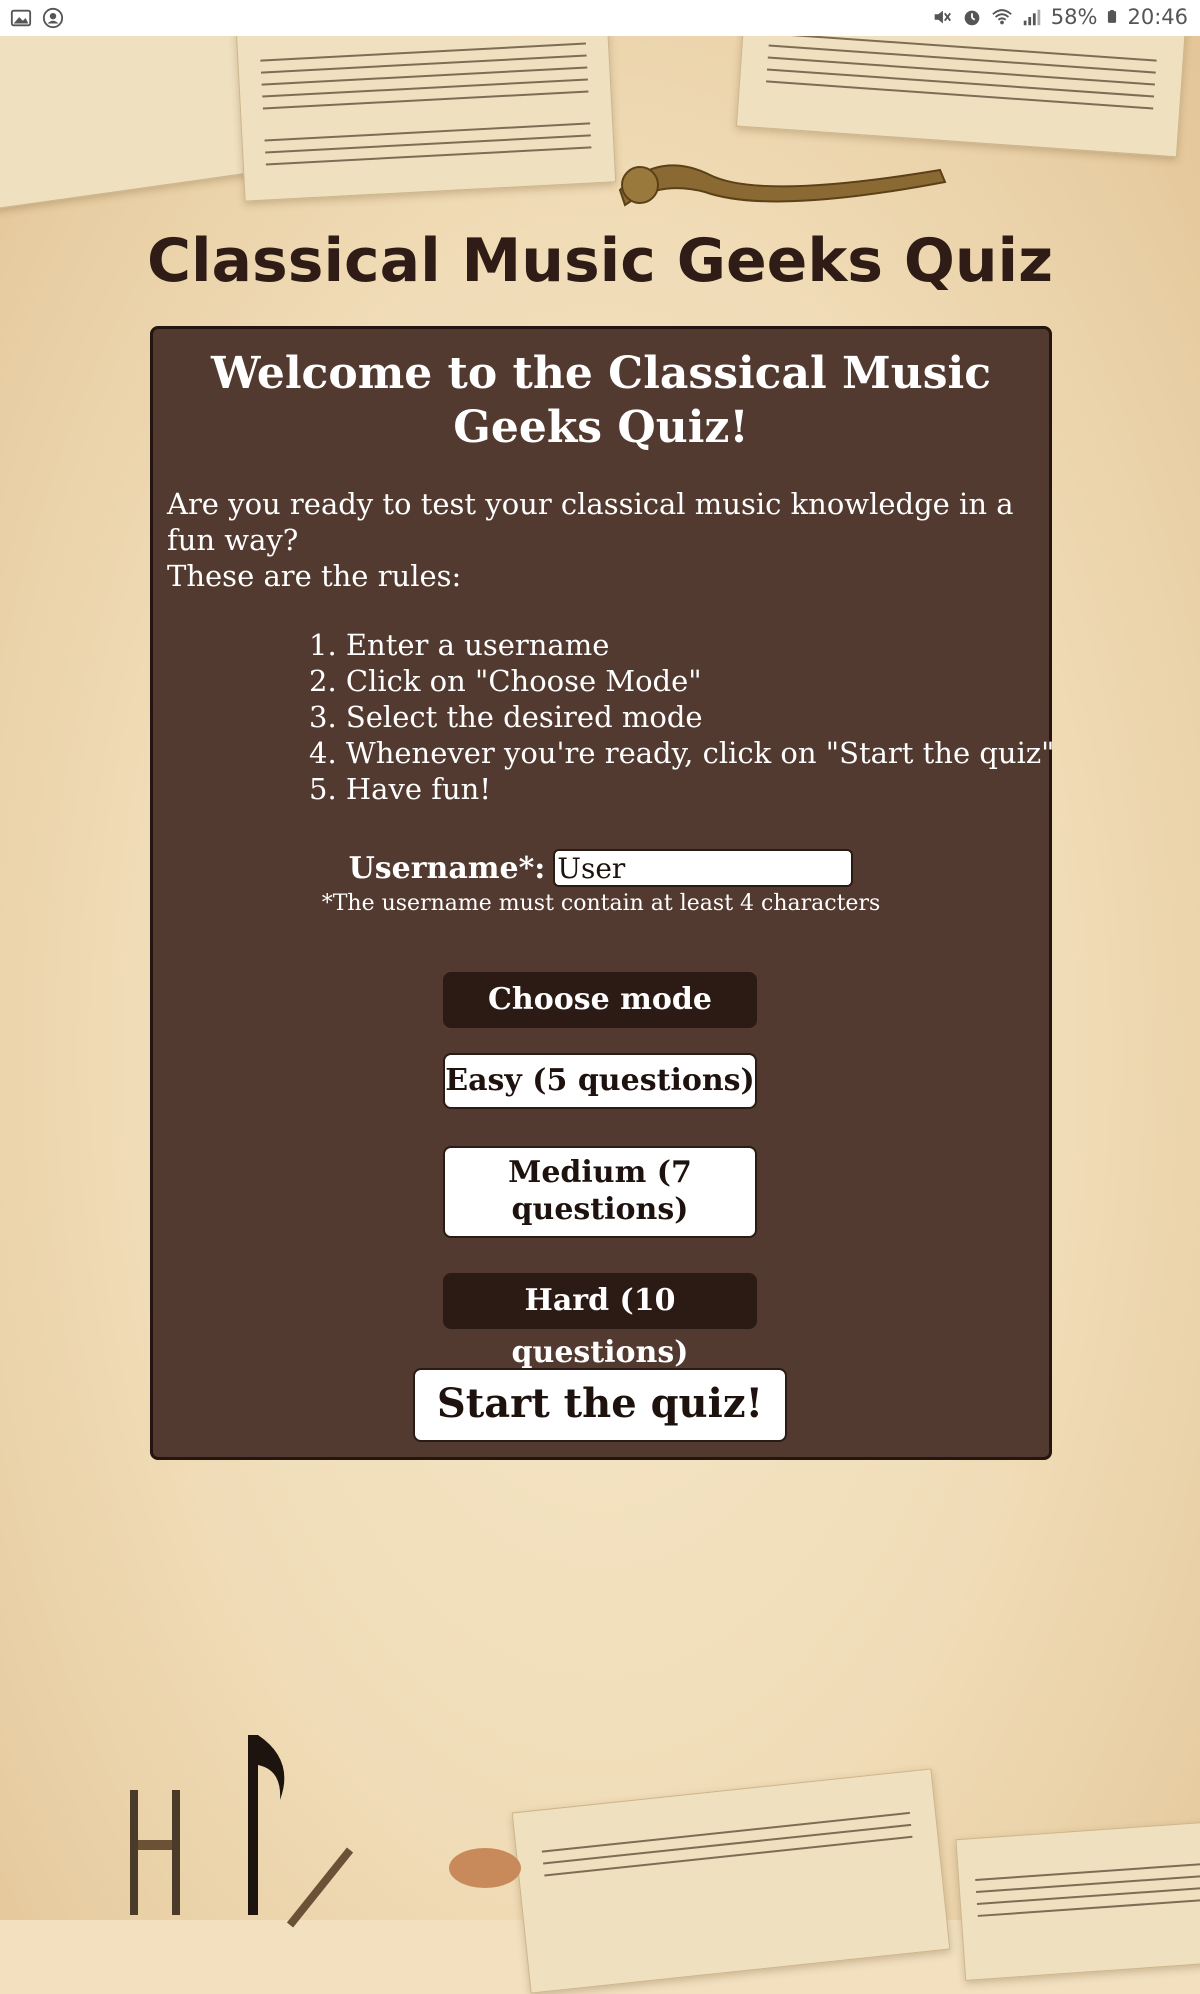  Describe the element at coordinates (506, 717) in the screenshot. I see `rule-item: 3. Select the desired mode` at that location.